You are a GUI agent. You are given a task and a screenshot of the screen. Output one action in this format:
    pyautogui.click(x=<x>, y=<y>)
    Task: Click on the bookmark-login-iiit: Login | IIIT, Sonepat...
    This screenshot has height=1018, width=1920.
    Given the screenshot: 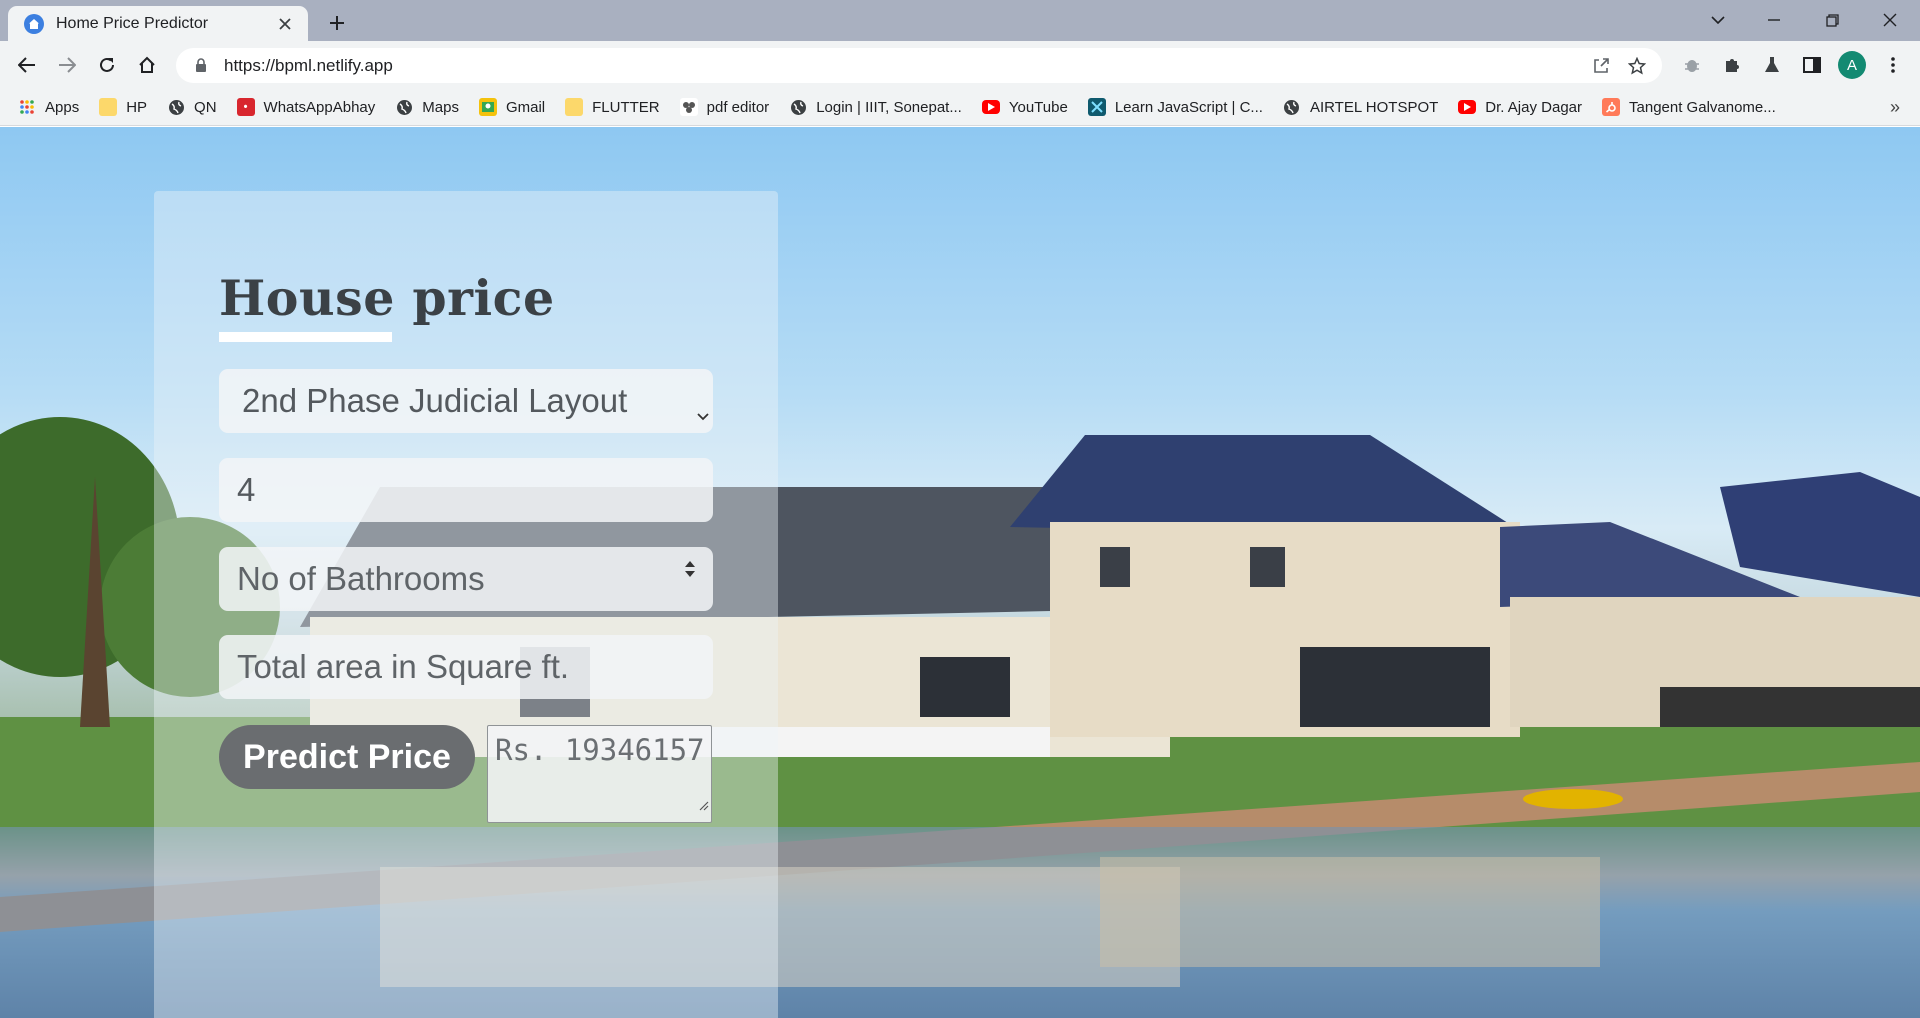 What is the action you would take?
    pyautogui.click(x=875, y=107)
    